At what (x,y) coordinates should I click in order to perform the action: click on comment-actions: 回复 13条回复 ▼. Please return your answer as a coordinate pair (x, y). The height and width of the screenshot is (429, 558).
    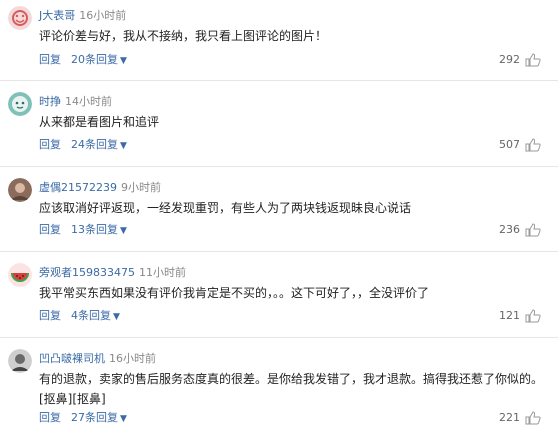
    Looking at the image, I should click on (83, 230).